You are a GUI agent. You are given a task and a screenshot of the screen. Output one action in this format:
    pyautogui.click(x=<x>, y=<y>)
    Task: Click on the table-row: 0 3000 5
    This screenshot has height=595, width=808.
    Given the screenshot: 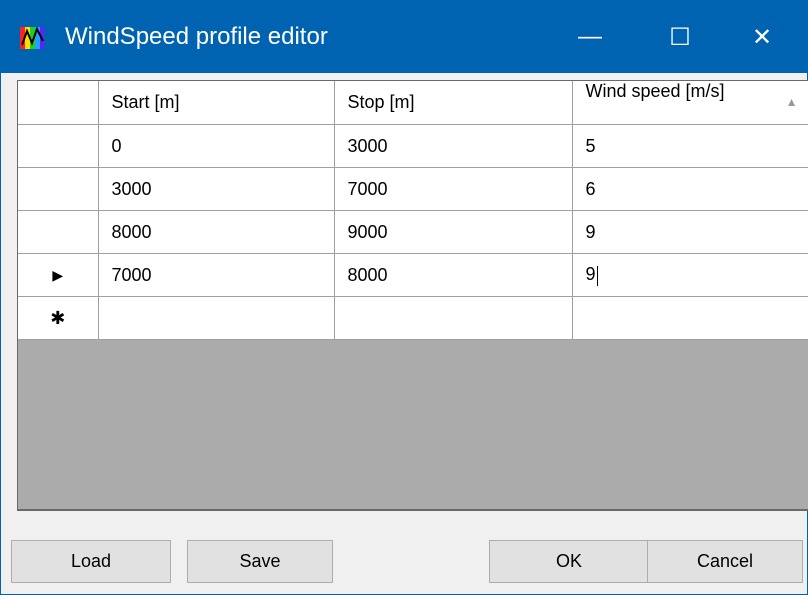 What is the action you would take?
    pyautogui.click(x=413, y=146)
    